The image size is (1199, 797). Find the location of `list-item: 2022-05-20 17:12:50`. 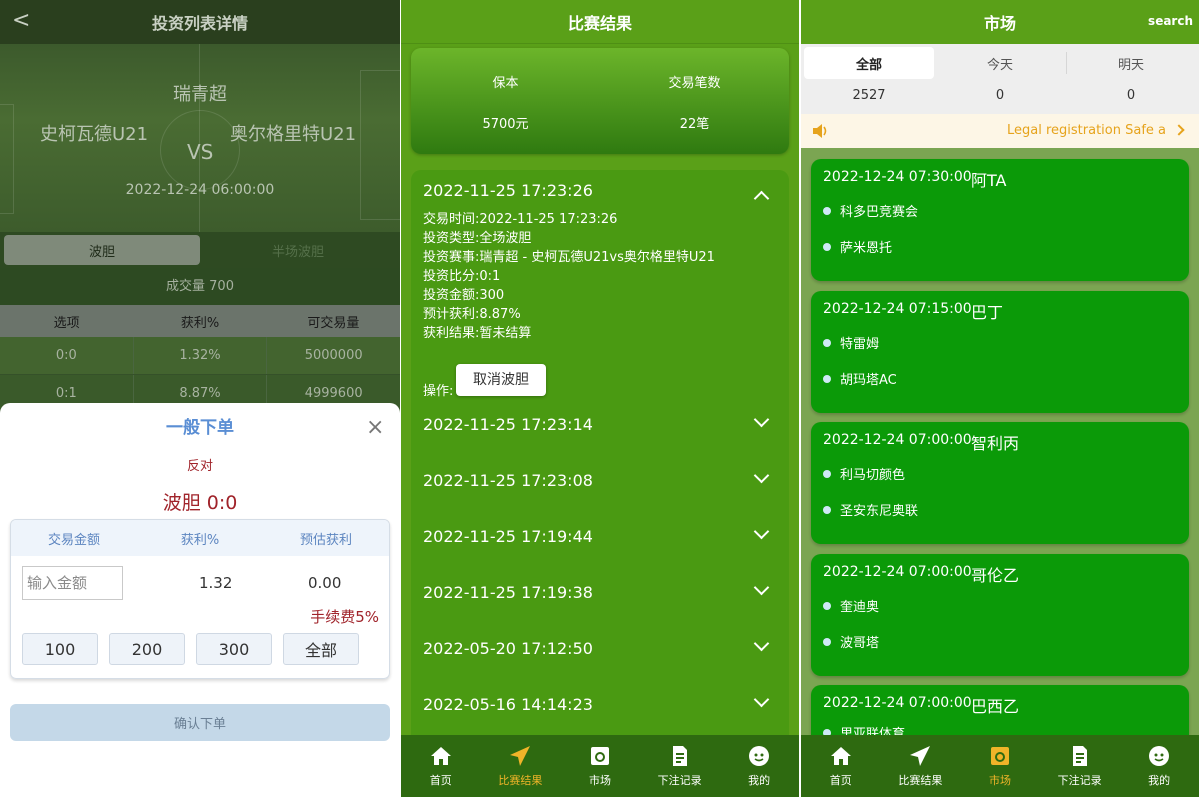

list-item: 2022-05-20 17:12:50 is located at coordinates (600, 648).